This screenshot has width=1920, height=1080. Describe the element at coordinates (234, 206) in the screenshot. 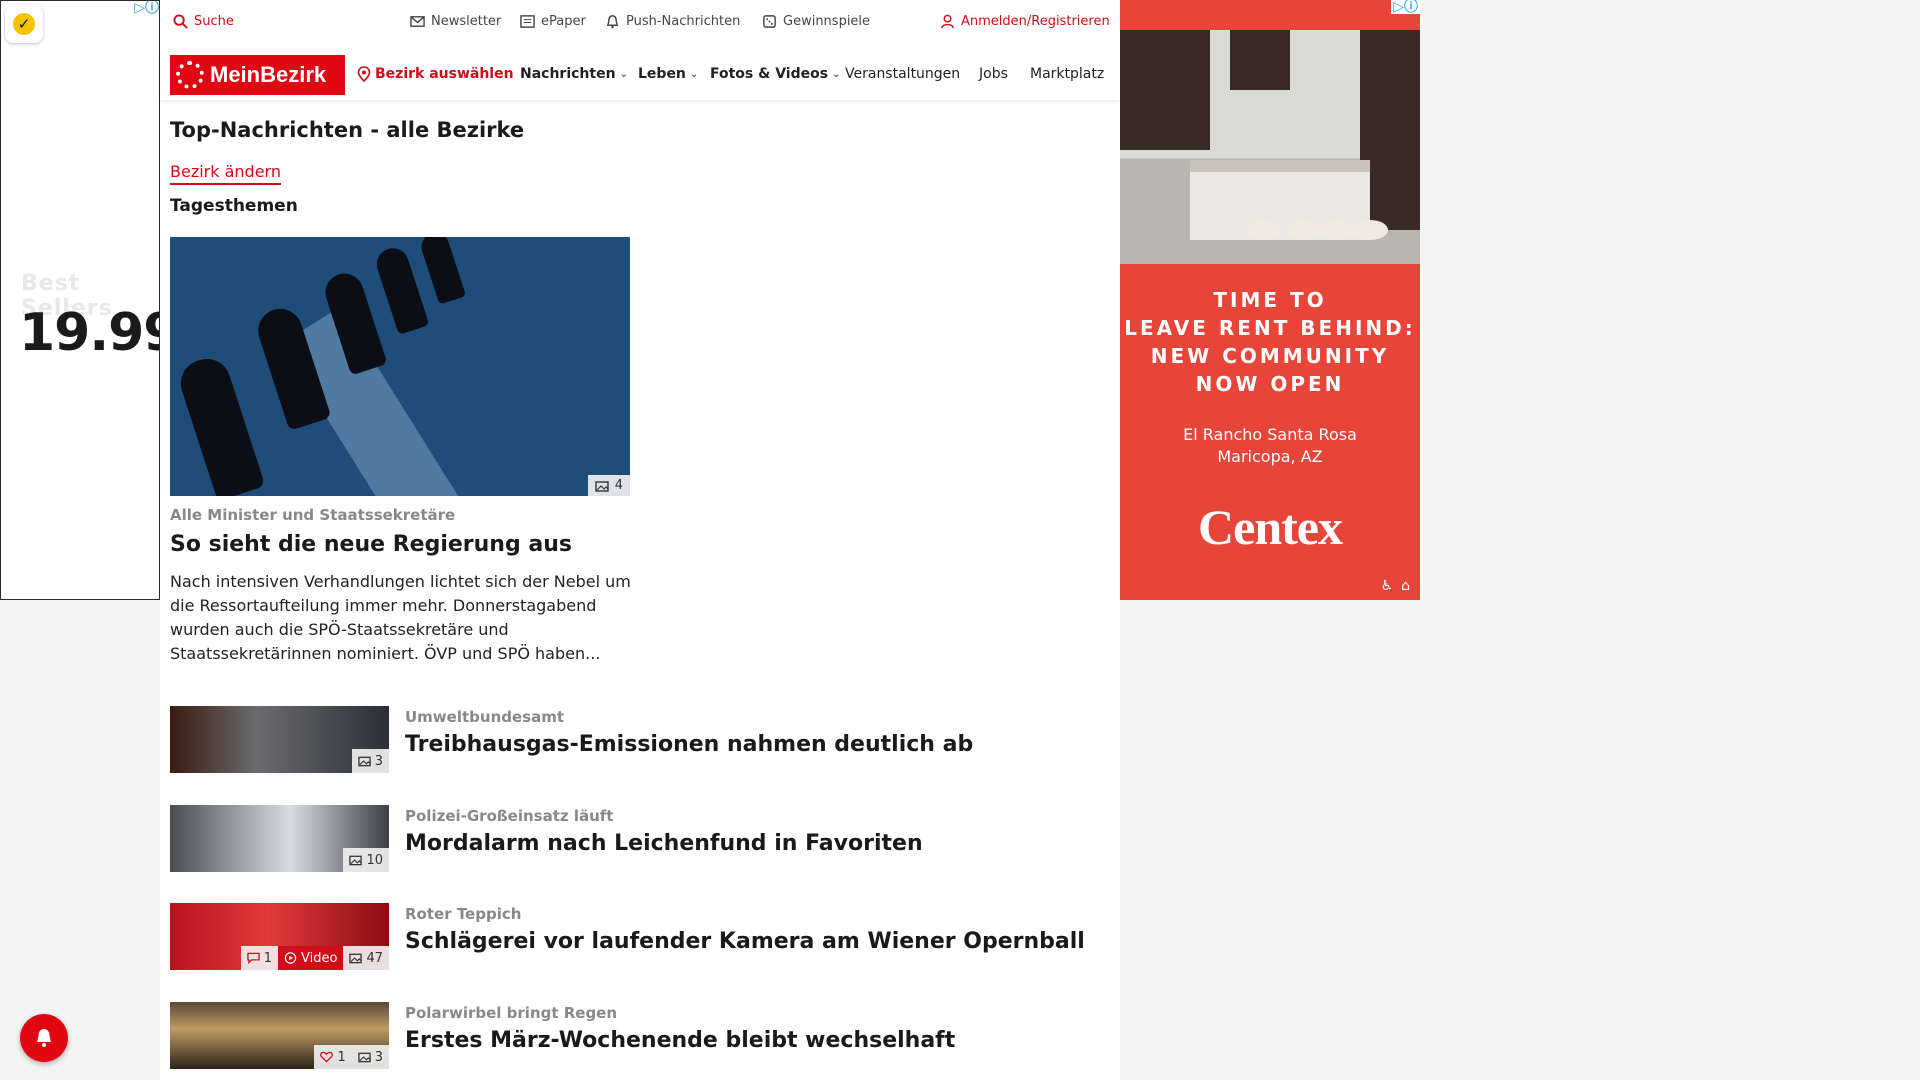

I see `section-heading: Tagesthemen` at that location.